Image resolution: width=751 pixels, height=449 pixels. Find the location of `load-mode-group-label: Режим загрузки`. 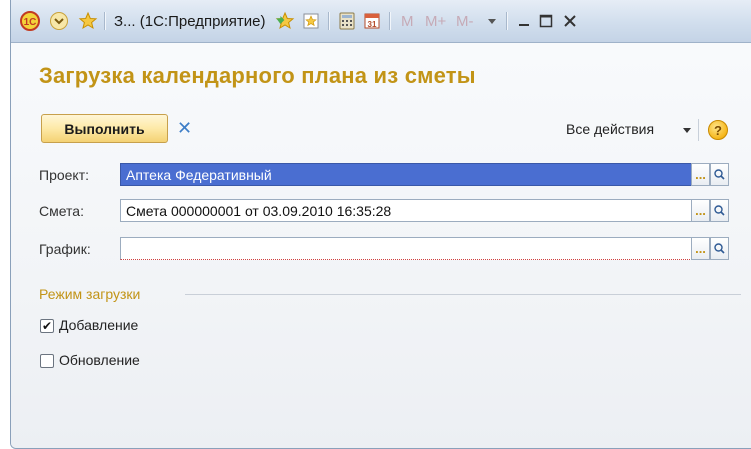

load-mode-group-label: Режим загрузки is located at coordinates (90, 294).